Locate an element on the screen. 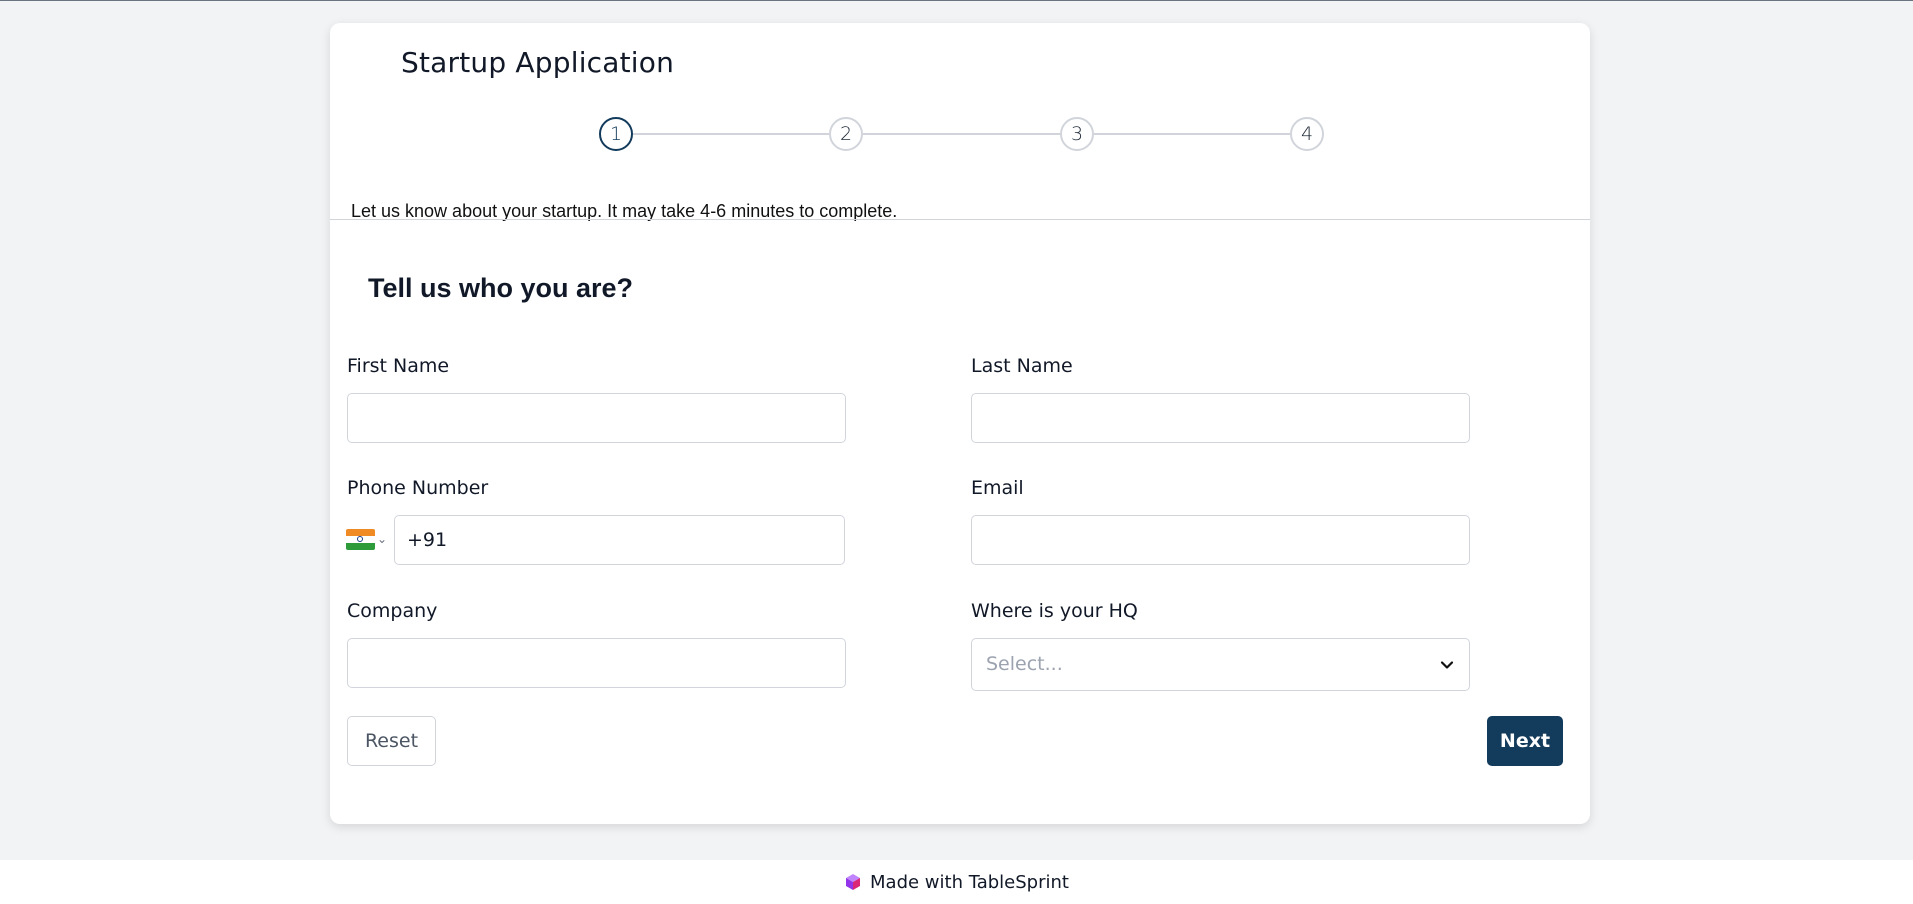  company-input is located at coordinates (596, 663).